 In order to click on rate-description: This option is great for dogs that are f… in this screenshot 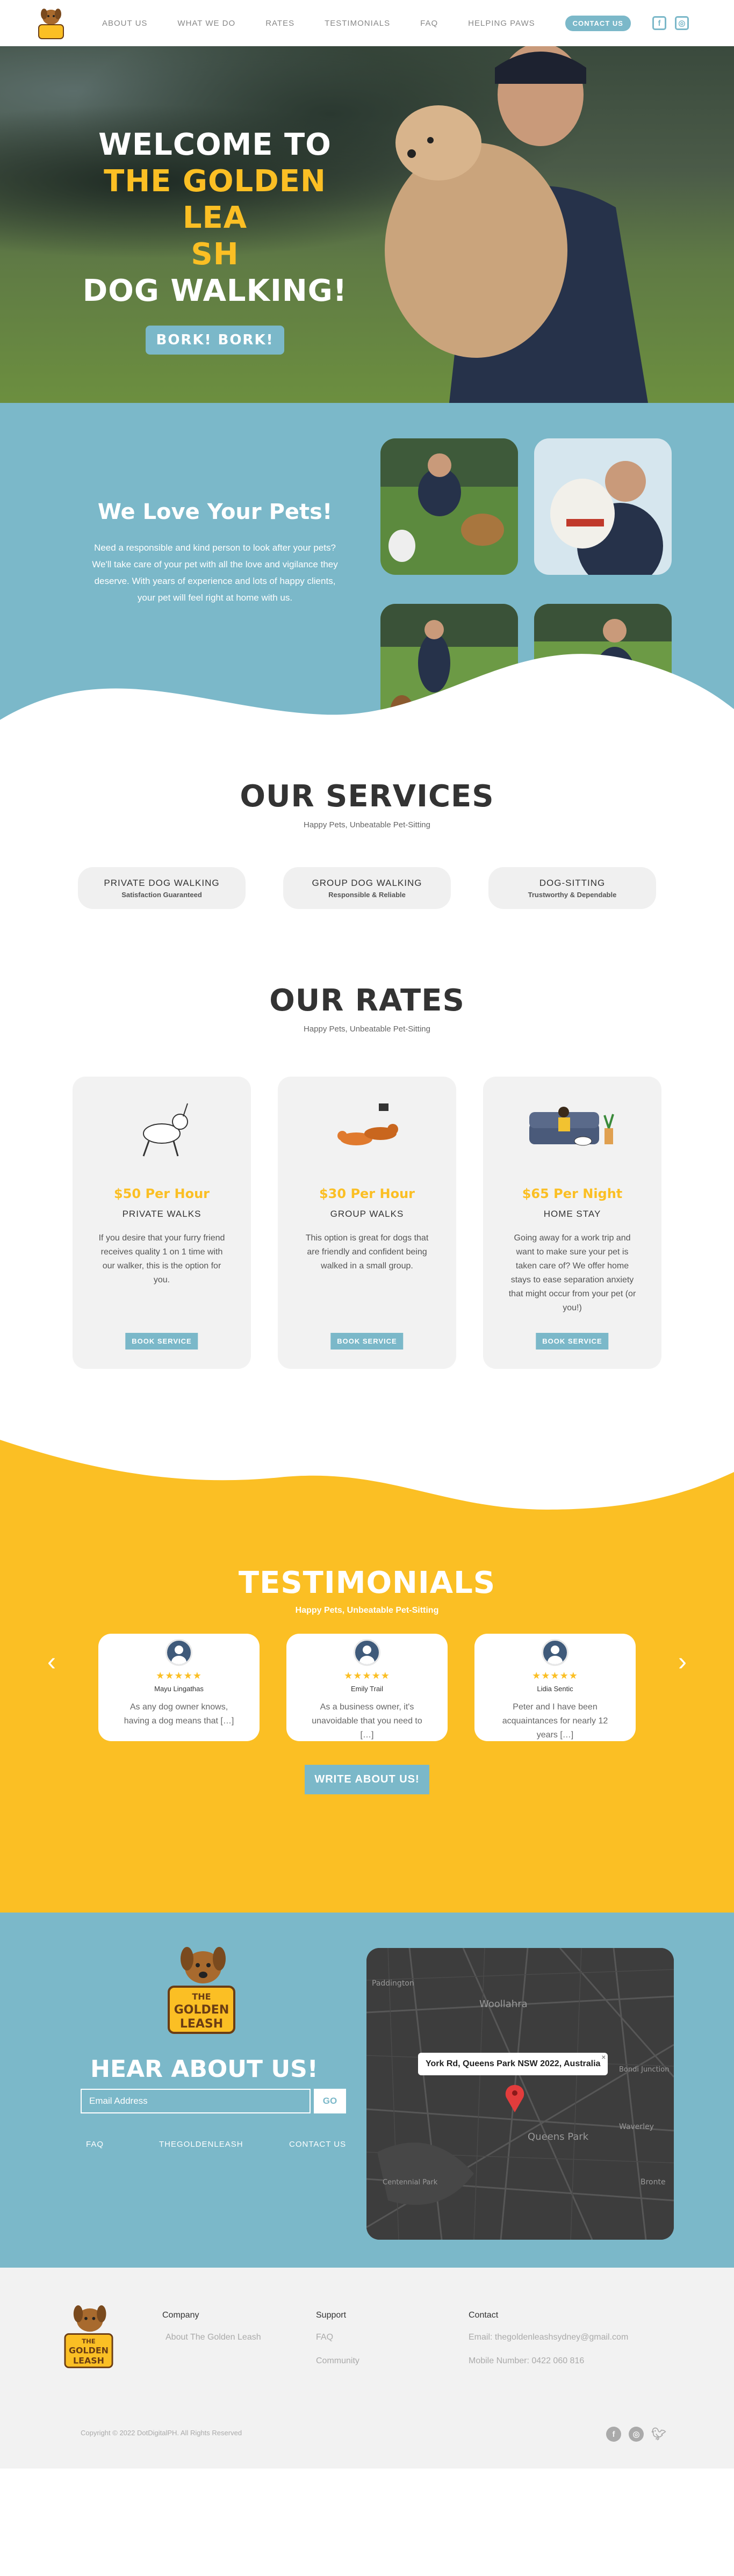, I will do `click(367, 1252)`.